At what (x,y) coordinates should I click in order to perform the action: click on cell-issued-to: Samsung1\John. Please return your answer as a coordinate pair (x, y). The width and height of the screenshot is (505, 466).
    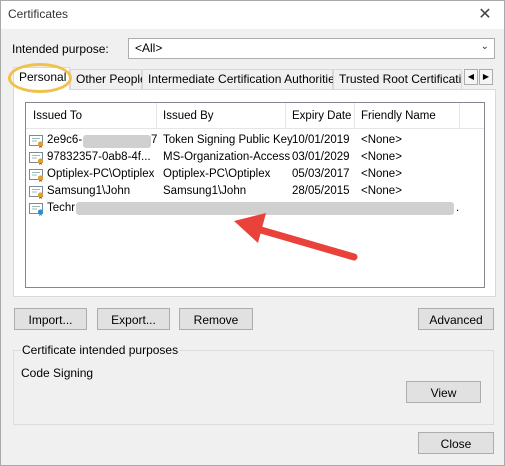
    Looking at the image, I should click on (89, 191).